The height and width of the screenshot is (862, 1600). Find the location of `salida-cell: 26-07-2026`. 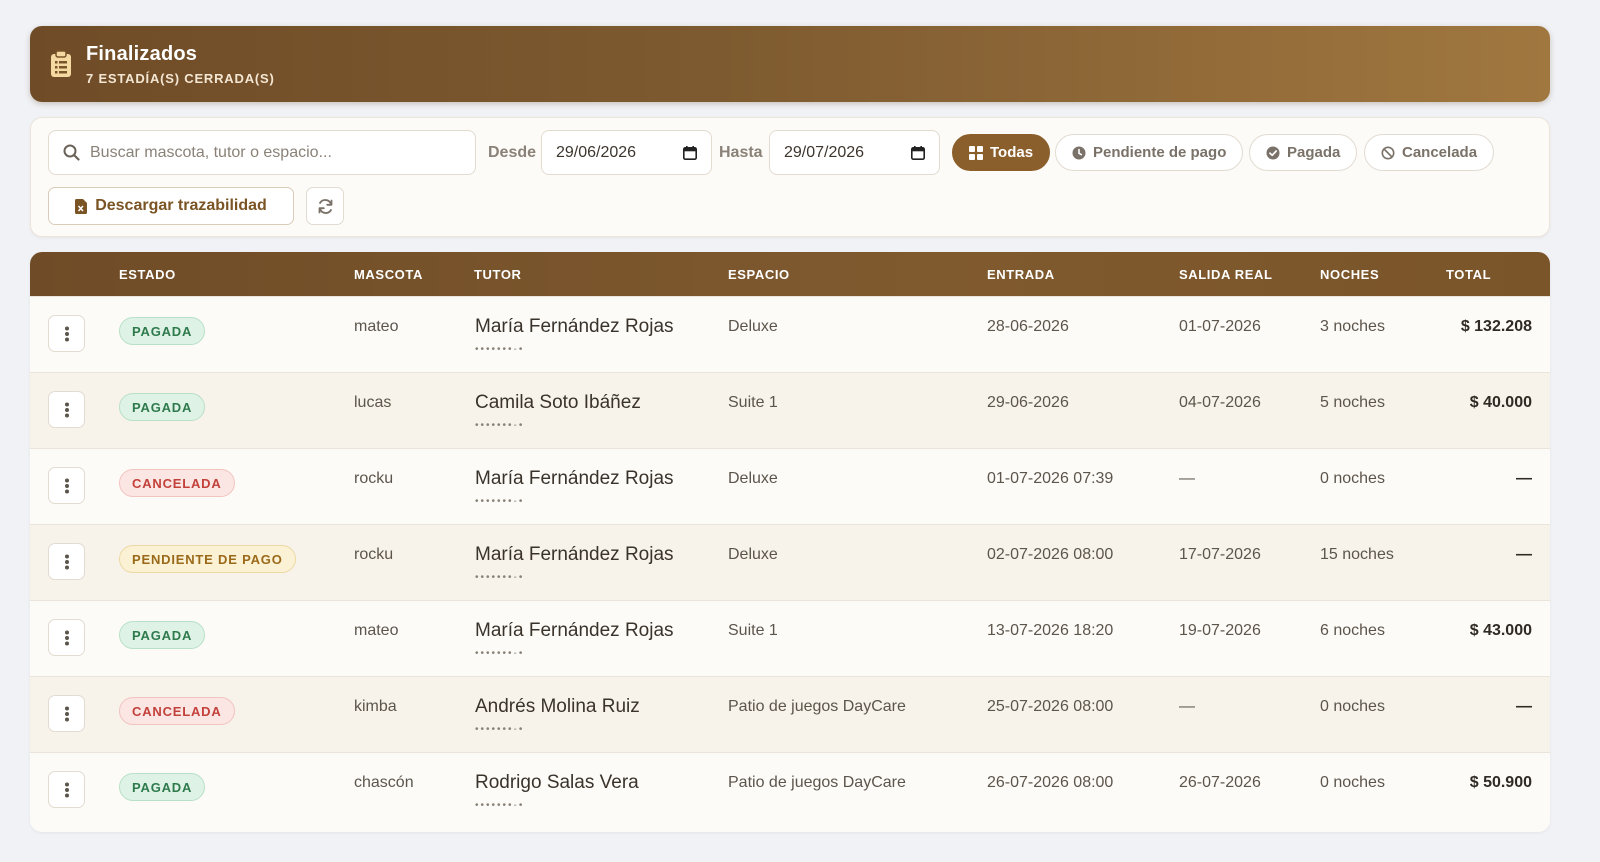

salida-cell: 26-07-2026 is located at coordinates (1220, 782).